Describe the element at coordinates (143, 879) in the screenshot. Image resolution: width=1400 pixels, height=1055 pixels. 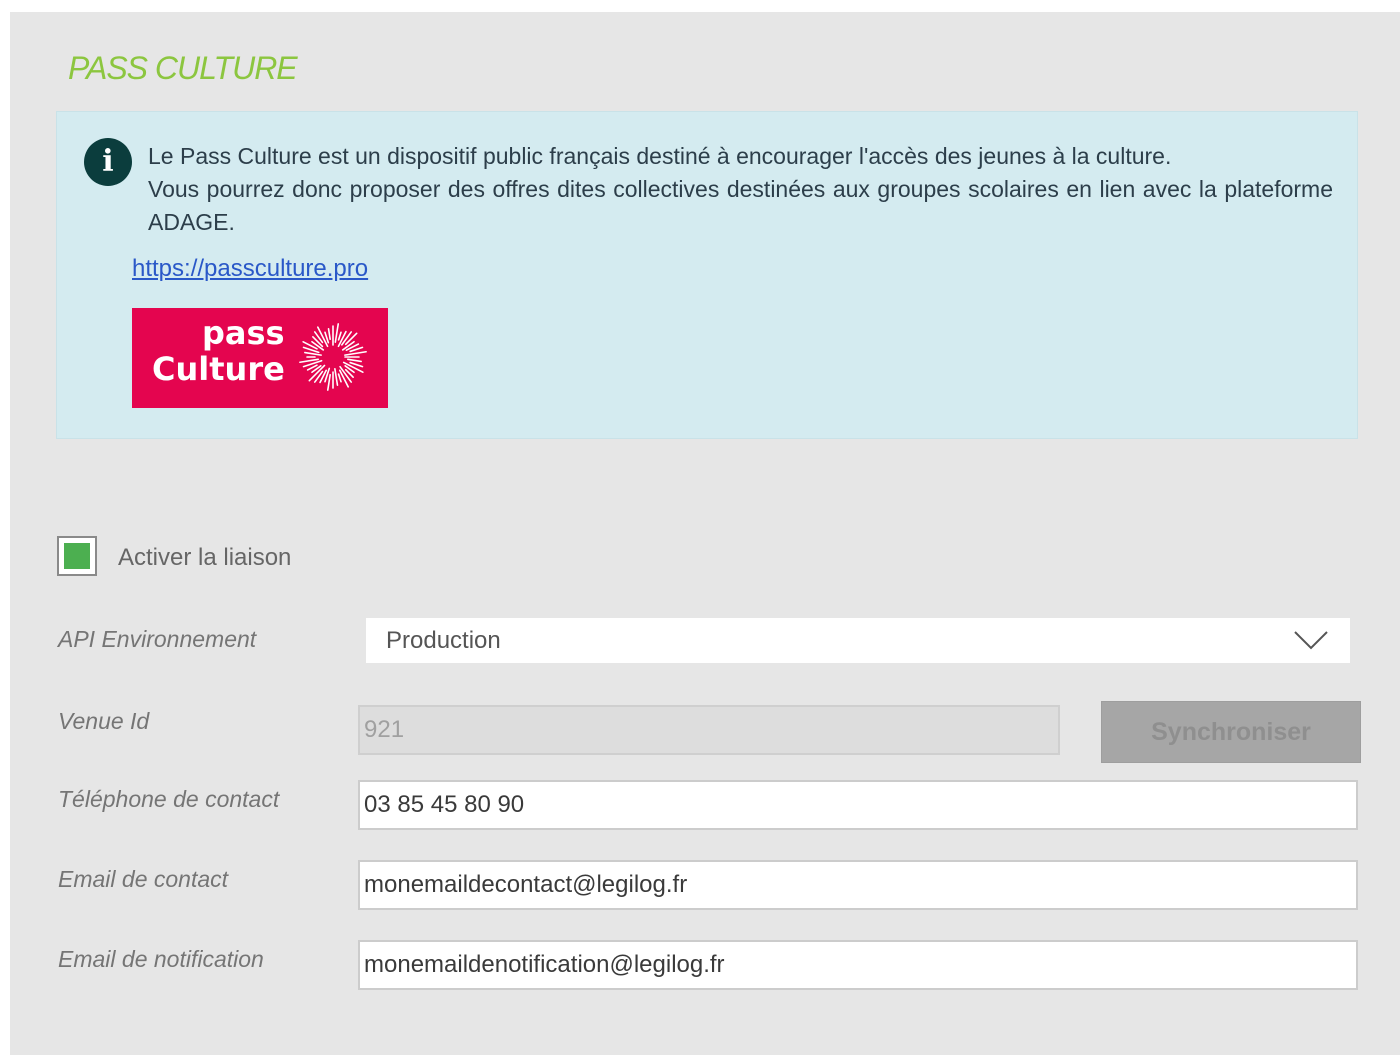
I see `contact-email-label: Email de contact` at that location.